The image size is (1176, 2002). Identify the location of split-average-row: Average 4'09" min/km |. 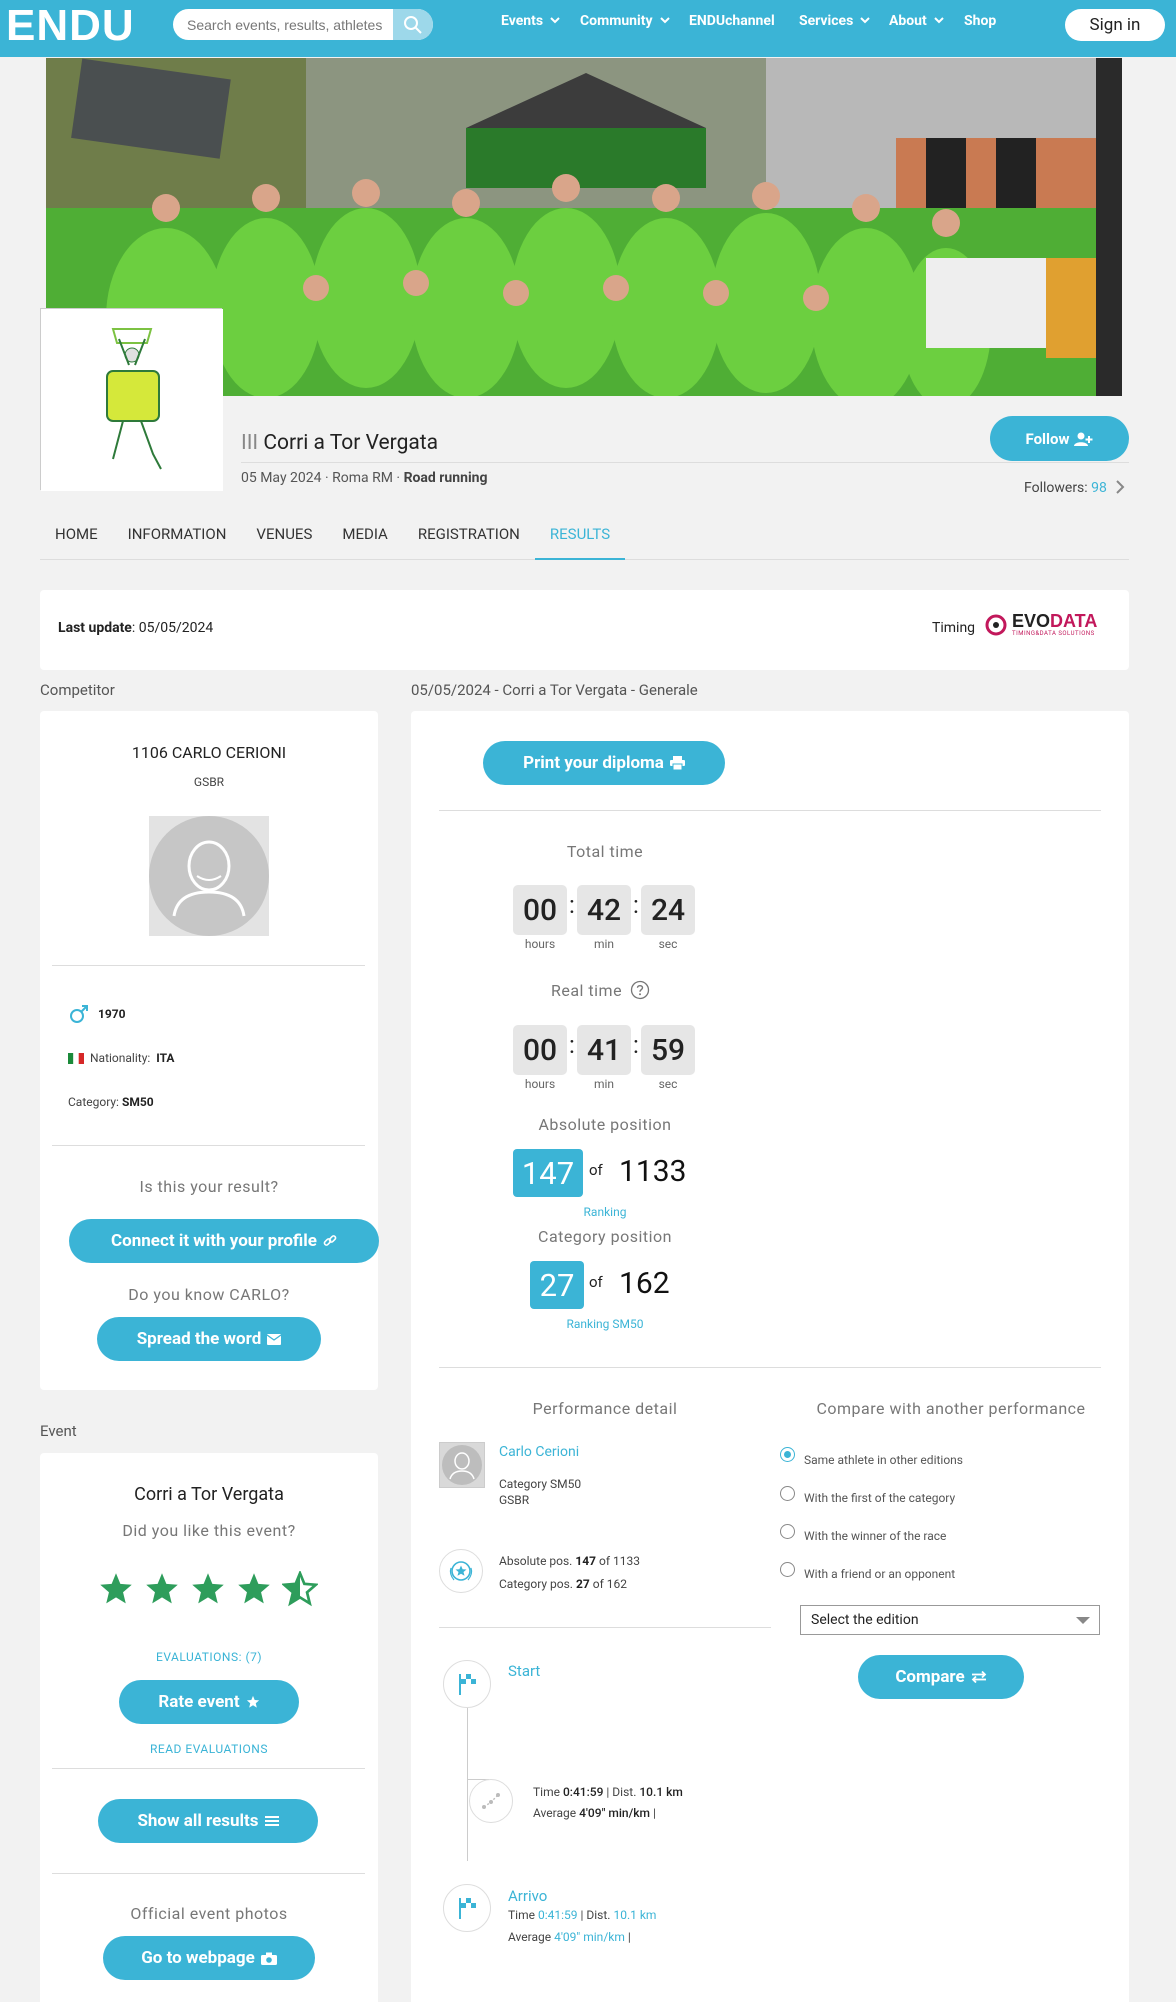
(594, 1813).